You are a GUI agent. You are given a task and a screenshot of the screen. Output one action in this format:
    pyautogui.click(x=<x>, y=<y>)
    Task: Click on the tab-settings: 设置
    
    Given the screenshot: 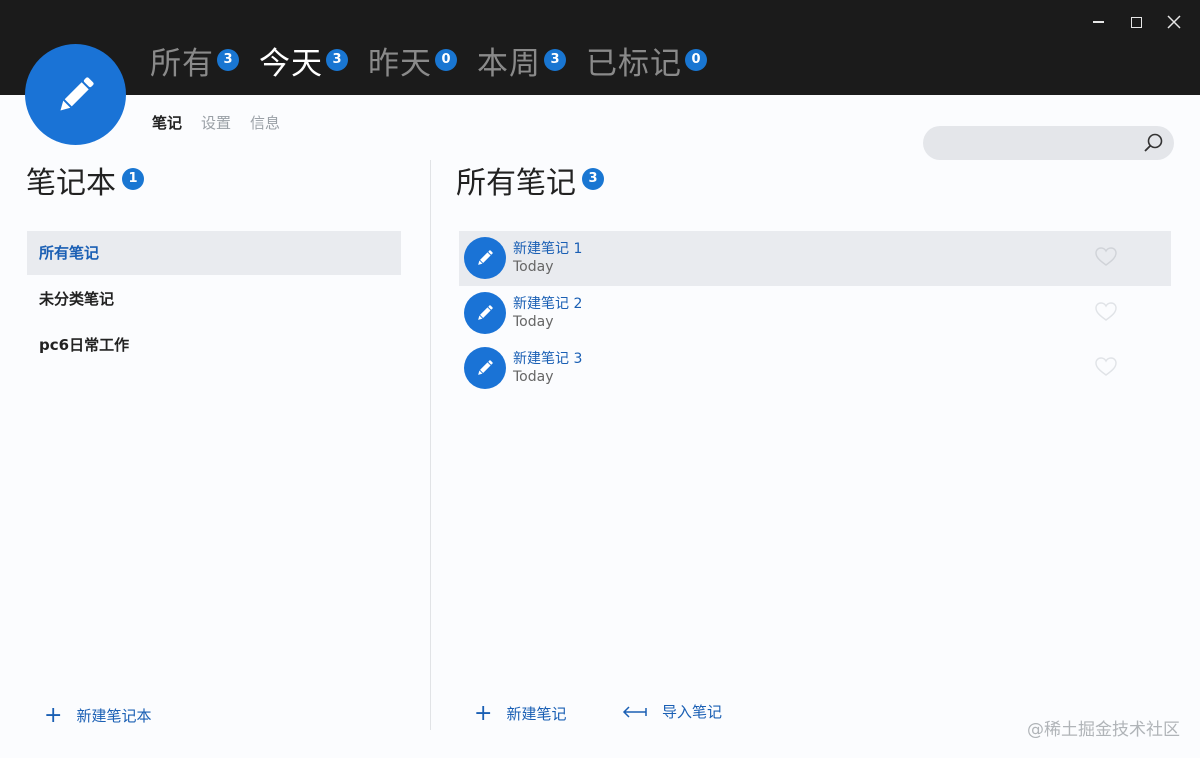 What is the action you would take?
    pyautogui.click(x=216, y=122)
    